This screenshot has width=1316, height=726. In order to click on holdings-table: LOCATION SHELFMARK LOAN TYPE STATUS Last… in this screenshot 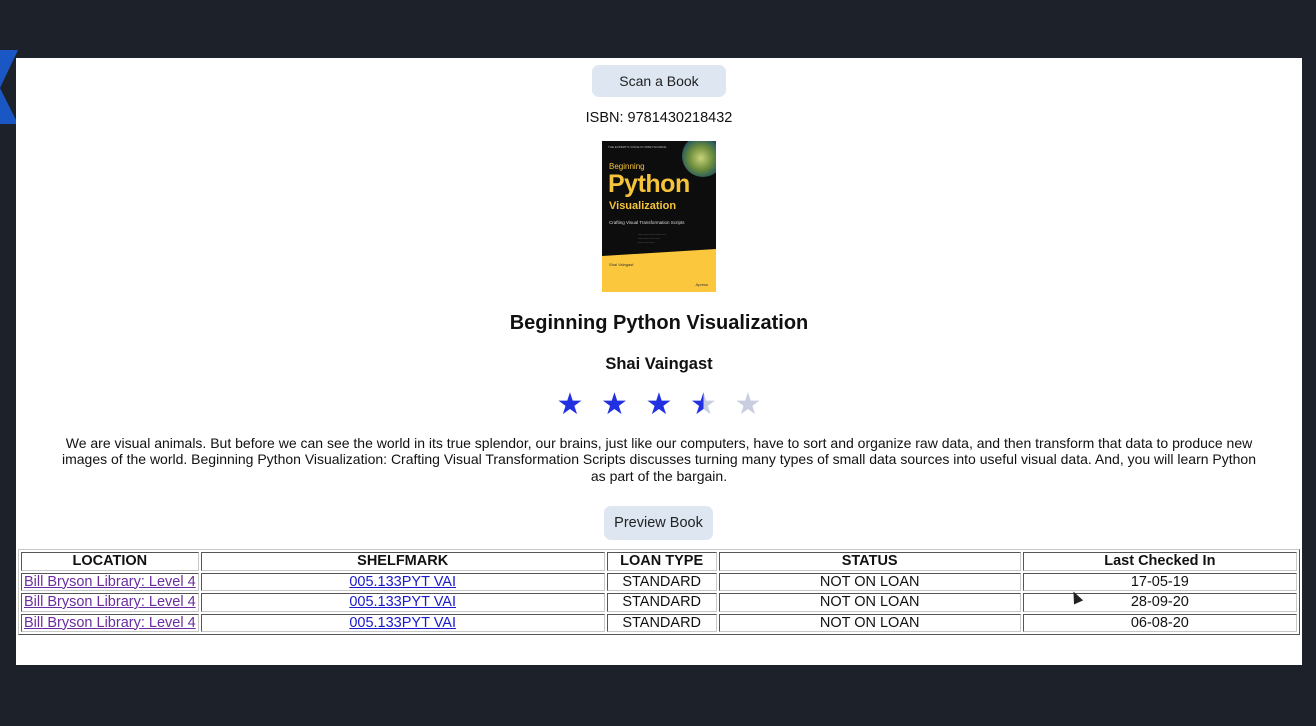, I will do `click(659, 592)`.